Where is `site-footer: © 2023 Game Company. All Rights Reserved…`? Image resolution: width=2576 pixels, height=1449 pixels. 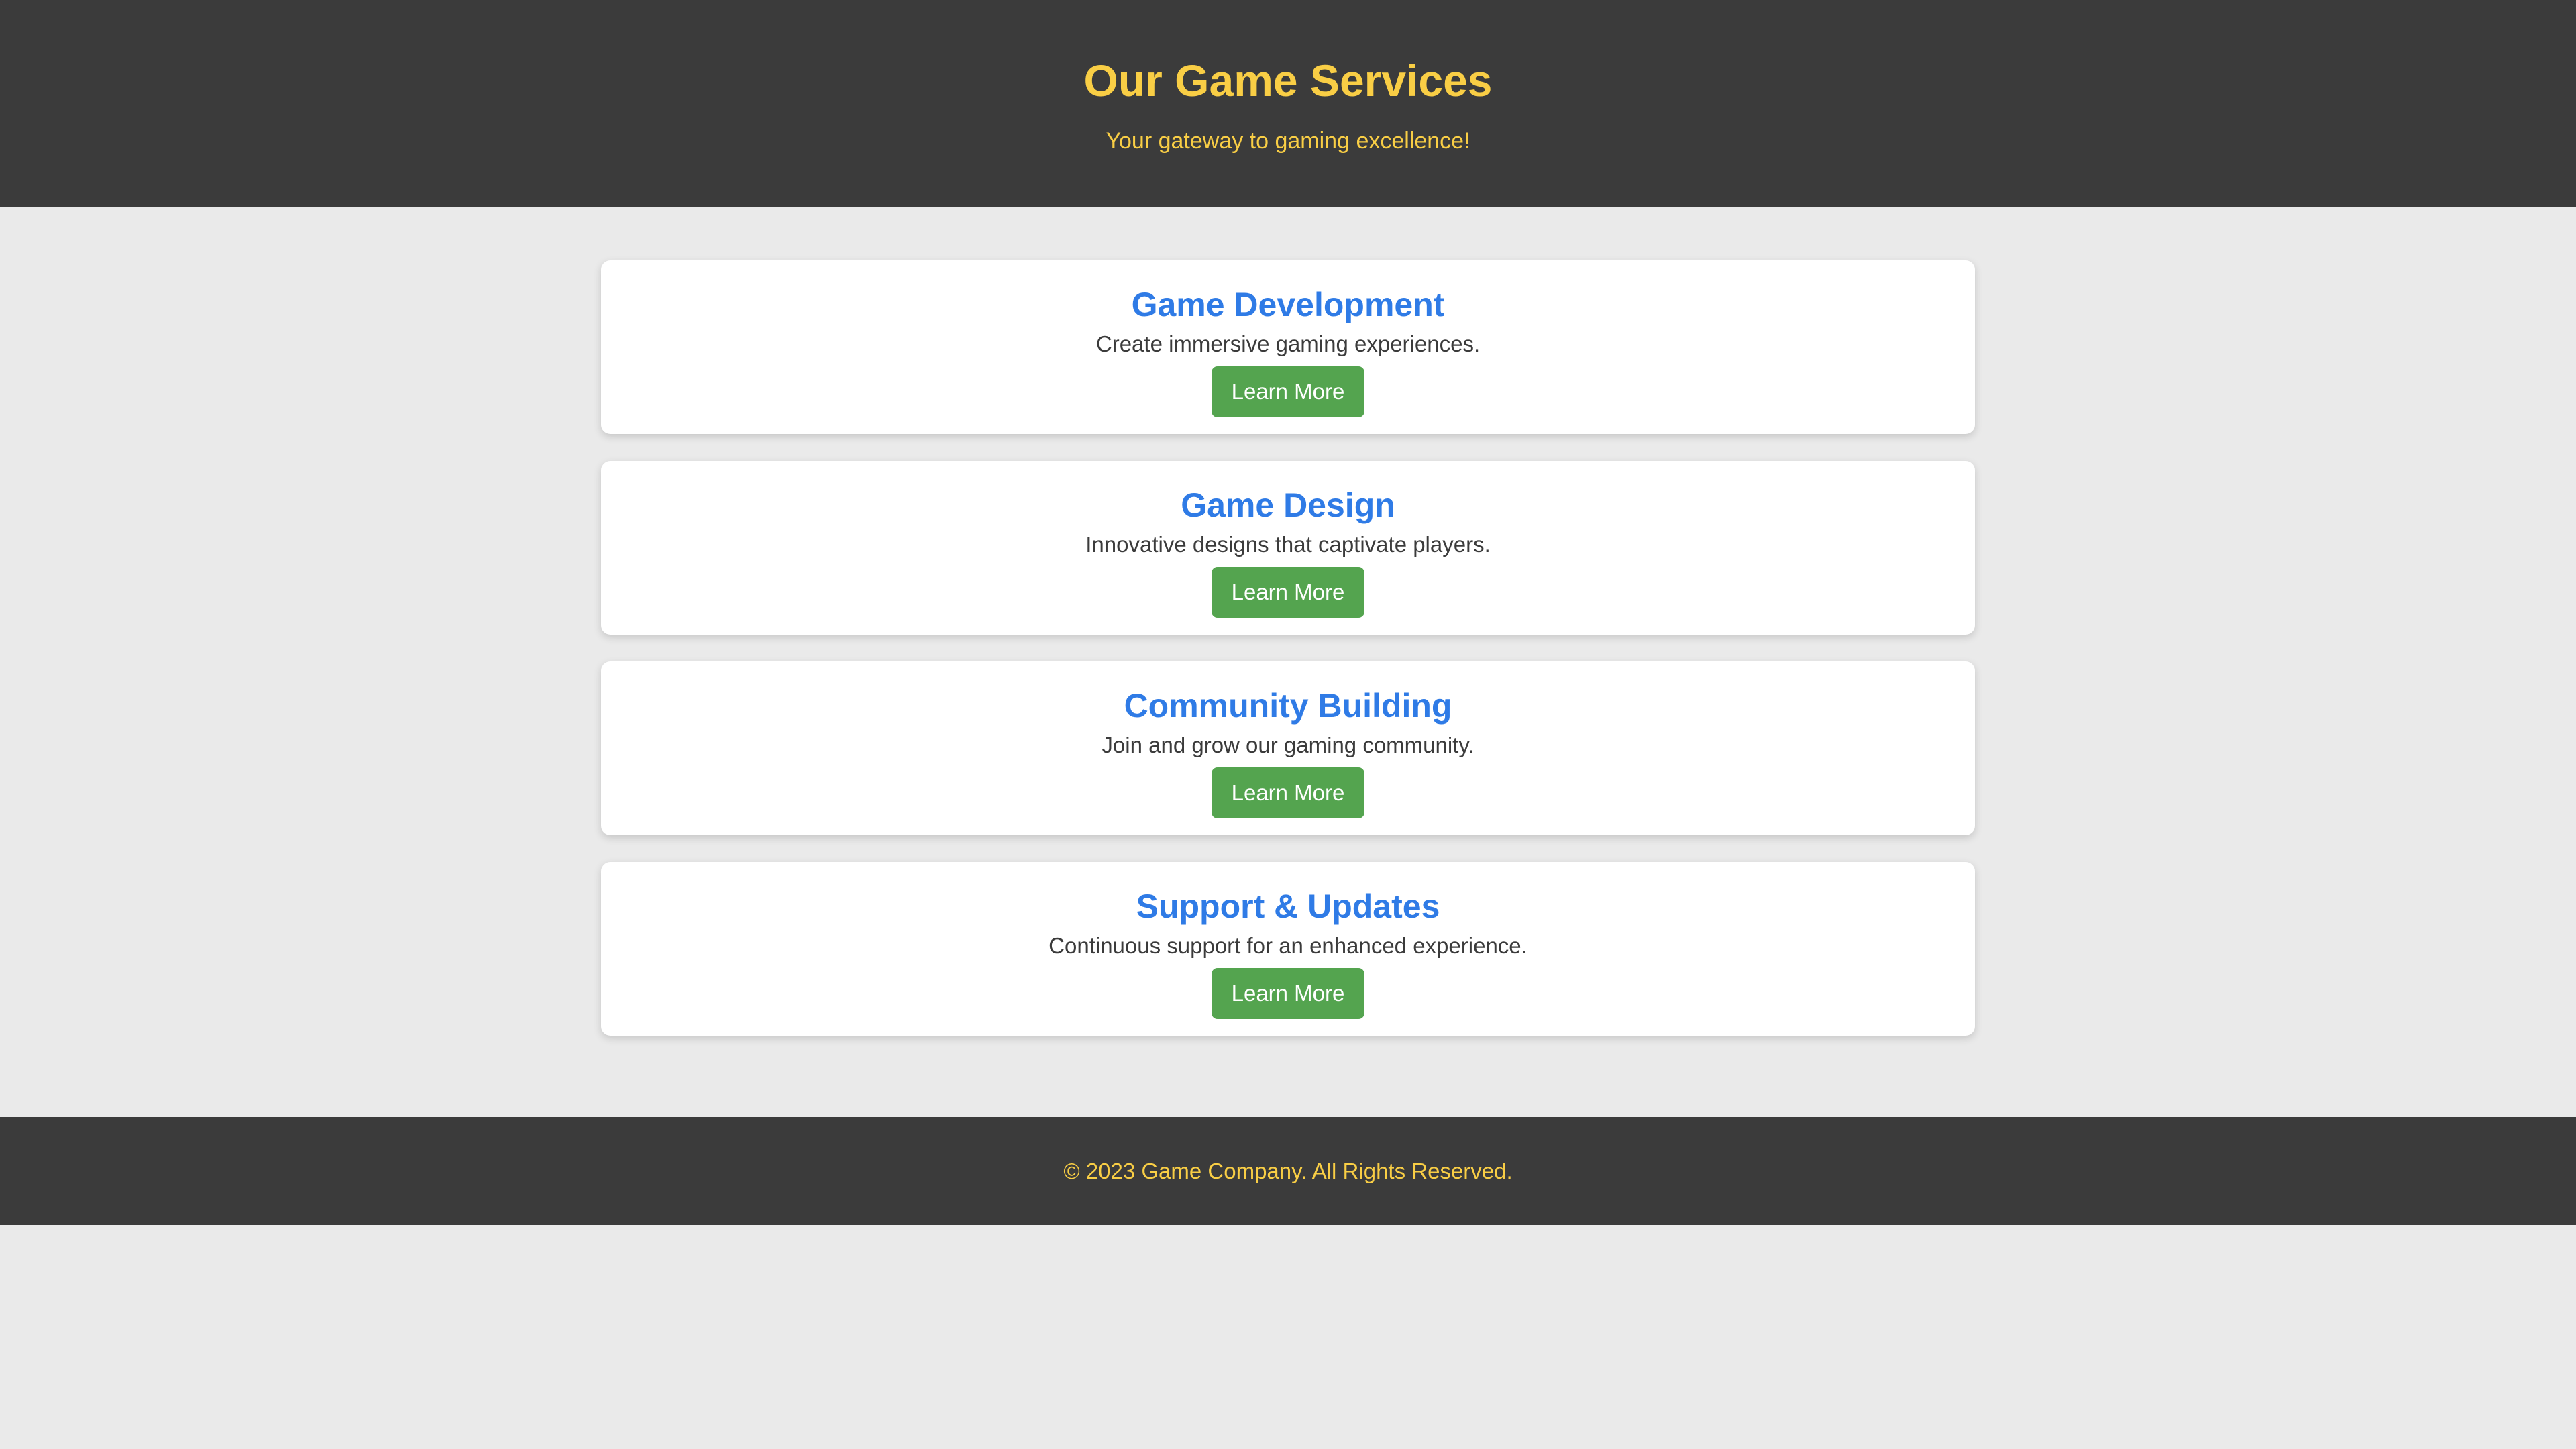
site-footer: © 2023 Game Company. All Rights Reserved… is located at coordinates (1288, 1171).